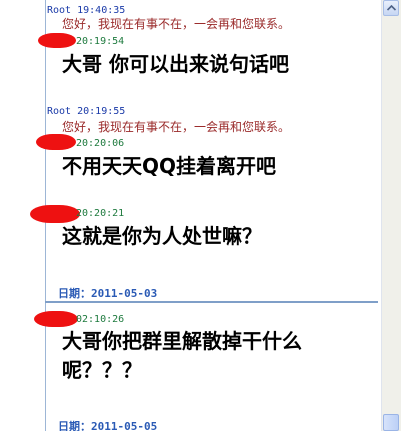 This screenshot has width=401, height=431. I want to click on chevron-up-icon, so click(391, 8).